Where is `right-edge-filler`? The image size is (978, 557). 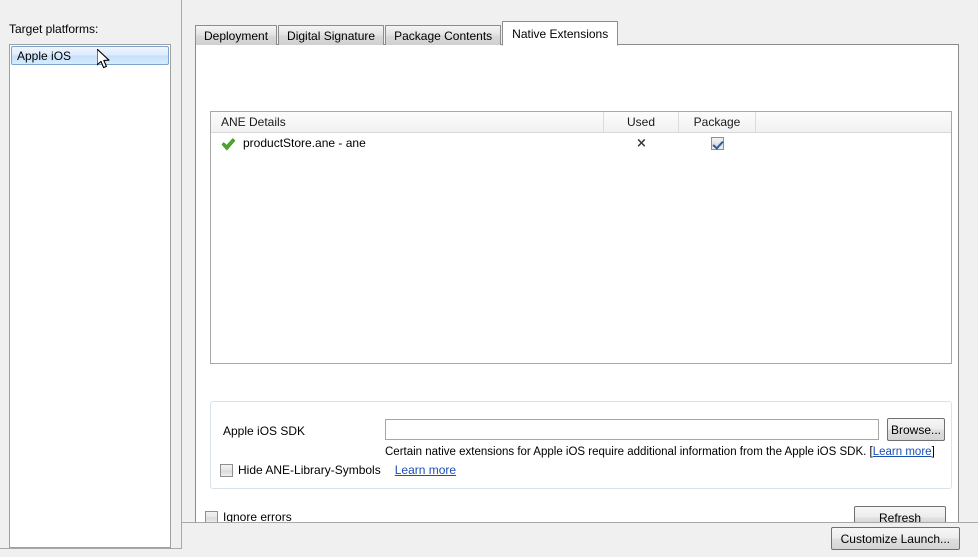 right-edge-filler is located at coordinates (970, 261).